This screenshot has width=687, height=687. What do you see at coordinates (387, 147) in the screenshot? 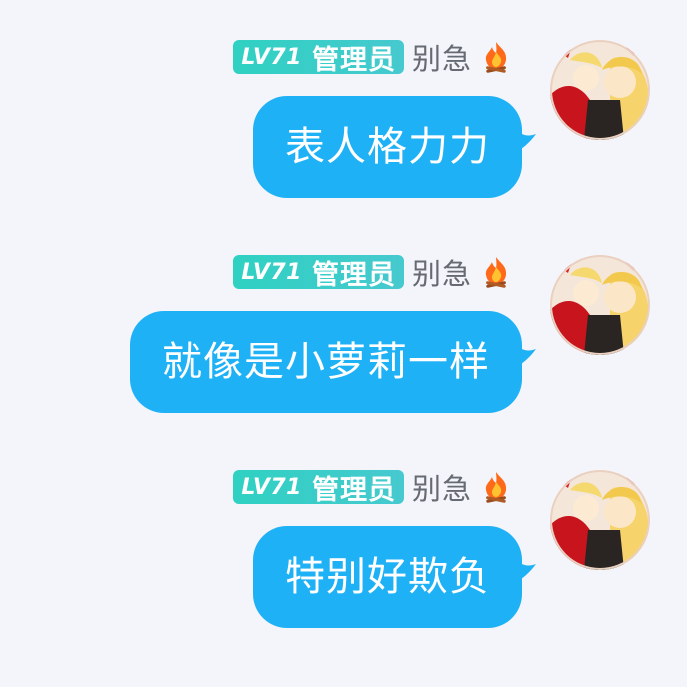
I see `message-bubble: 表人格力力` at bounding box center [387, 147].